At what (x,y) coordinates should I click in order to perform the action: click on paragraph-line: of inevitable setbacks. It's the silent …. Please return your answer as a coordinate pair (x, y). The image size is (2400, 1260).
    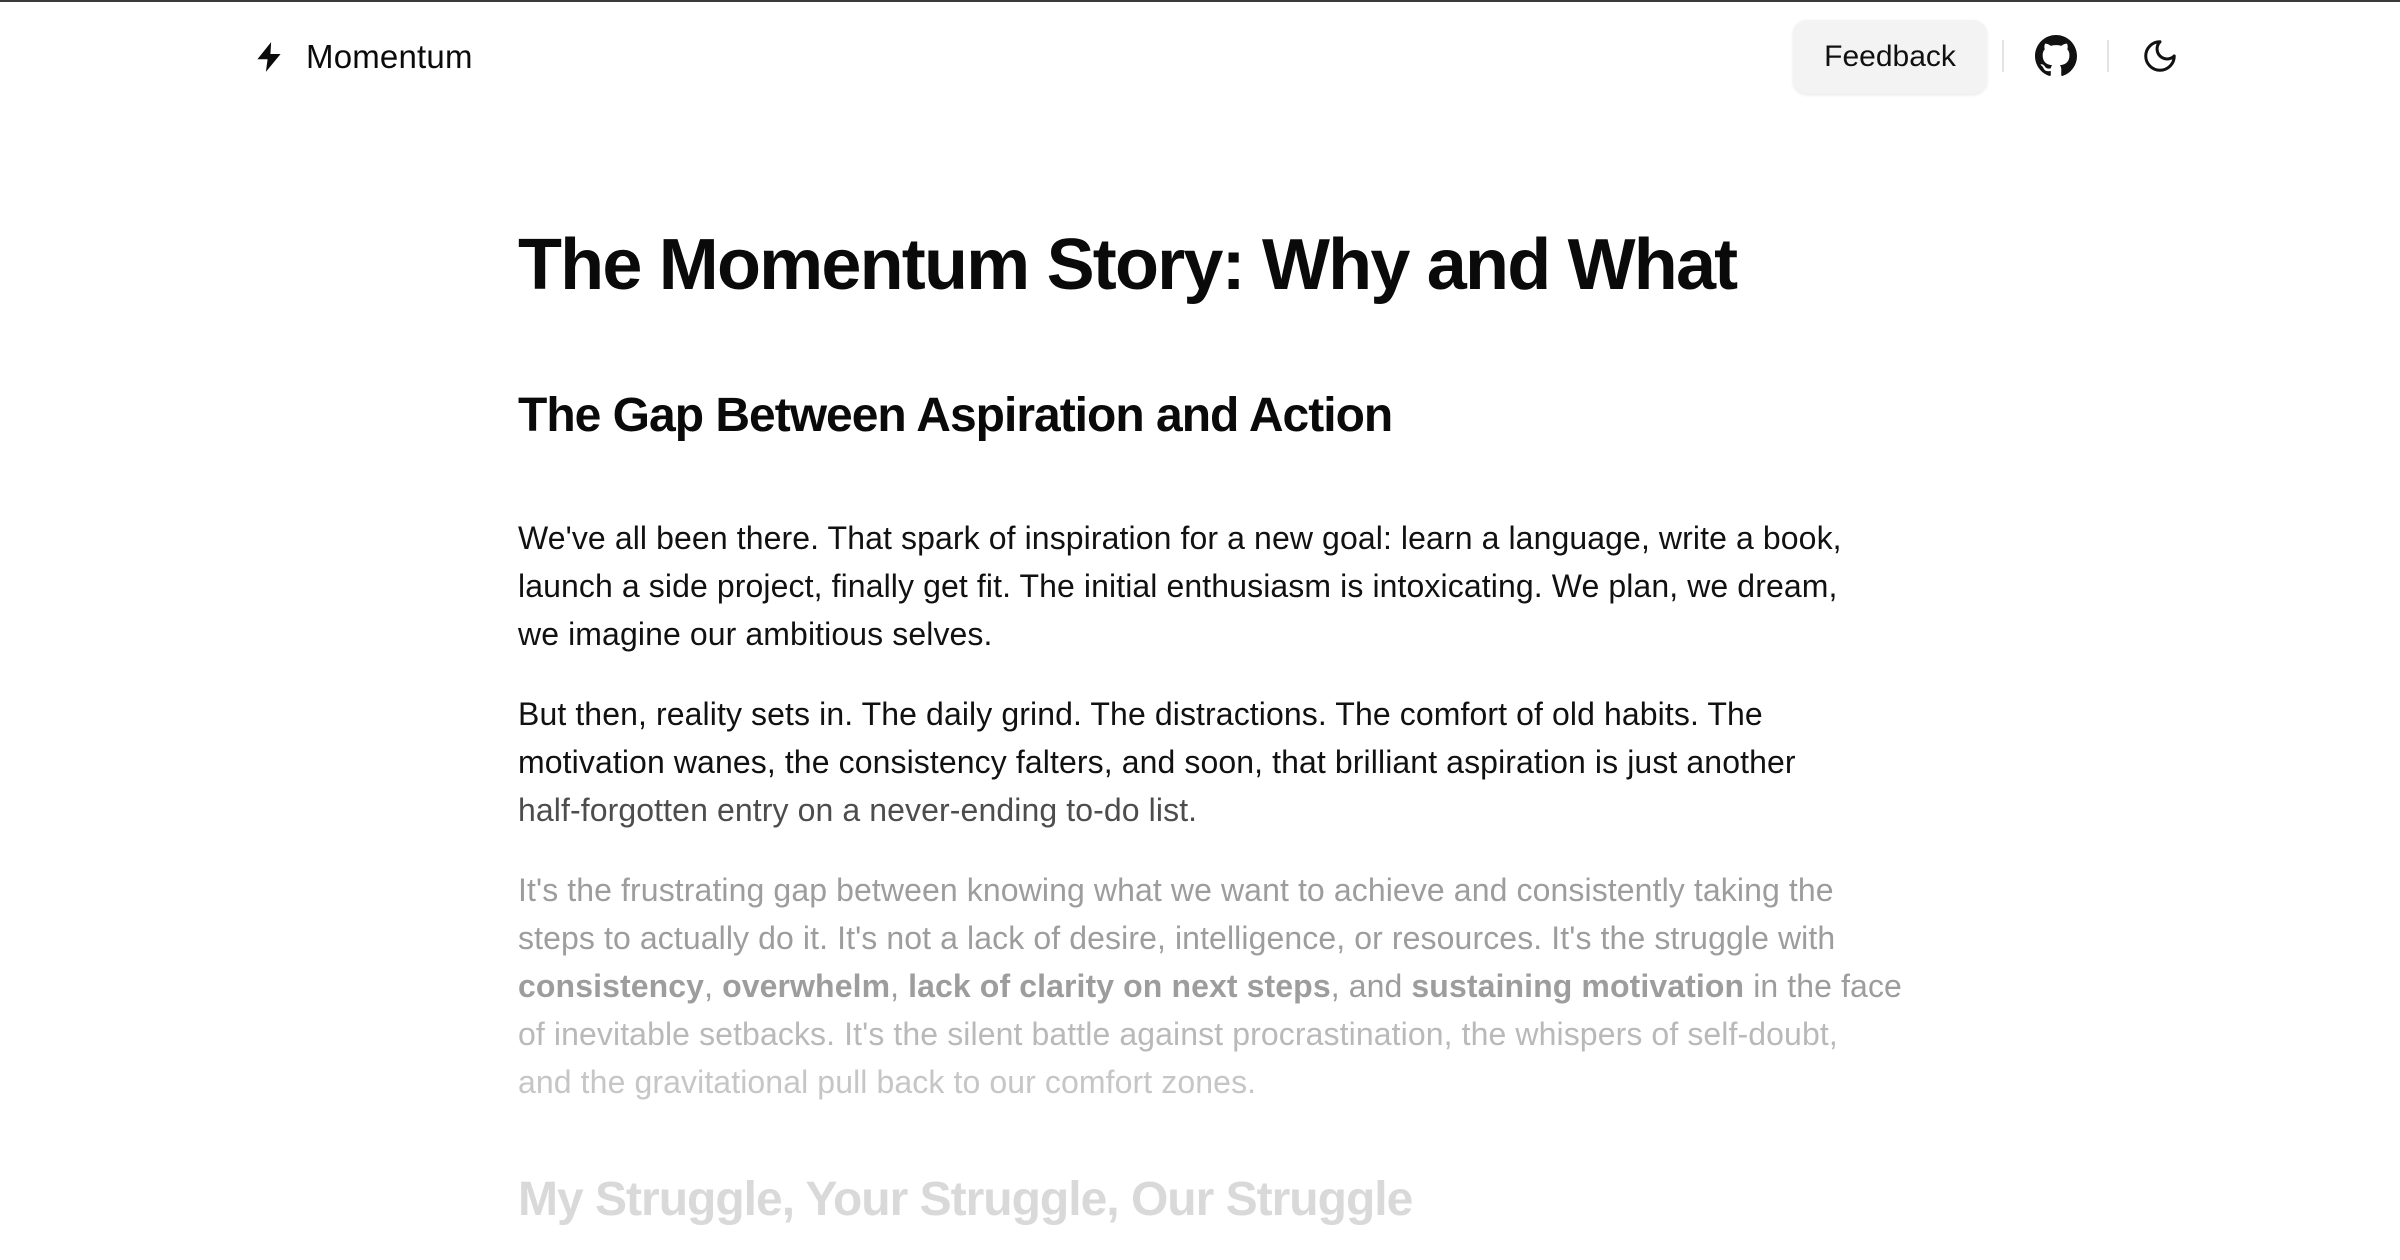
    Looking at the image, I should click on (1178, 1034).